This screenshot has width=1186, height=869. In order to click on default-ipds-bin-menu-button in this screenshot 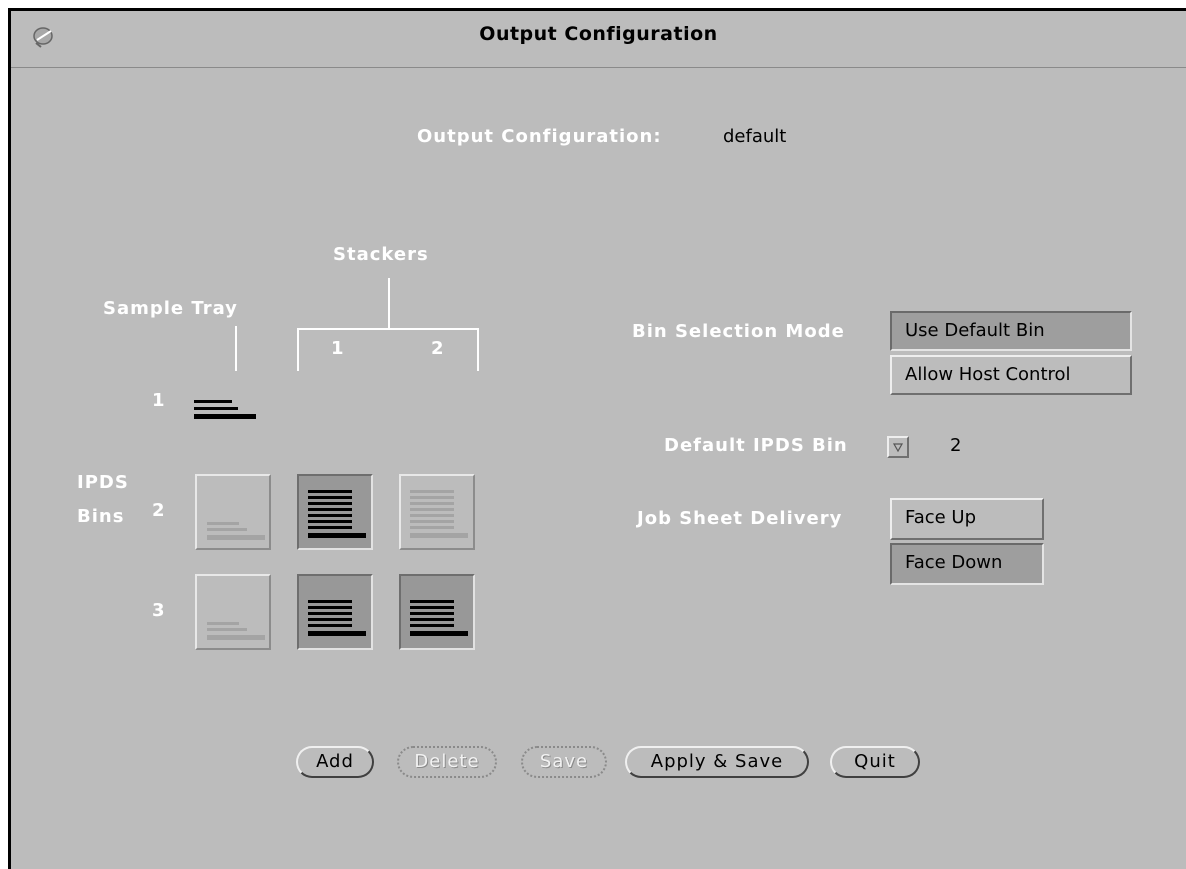, I will do `click(898, 447)`.